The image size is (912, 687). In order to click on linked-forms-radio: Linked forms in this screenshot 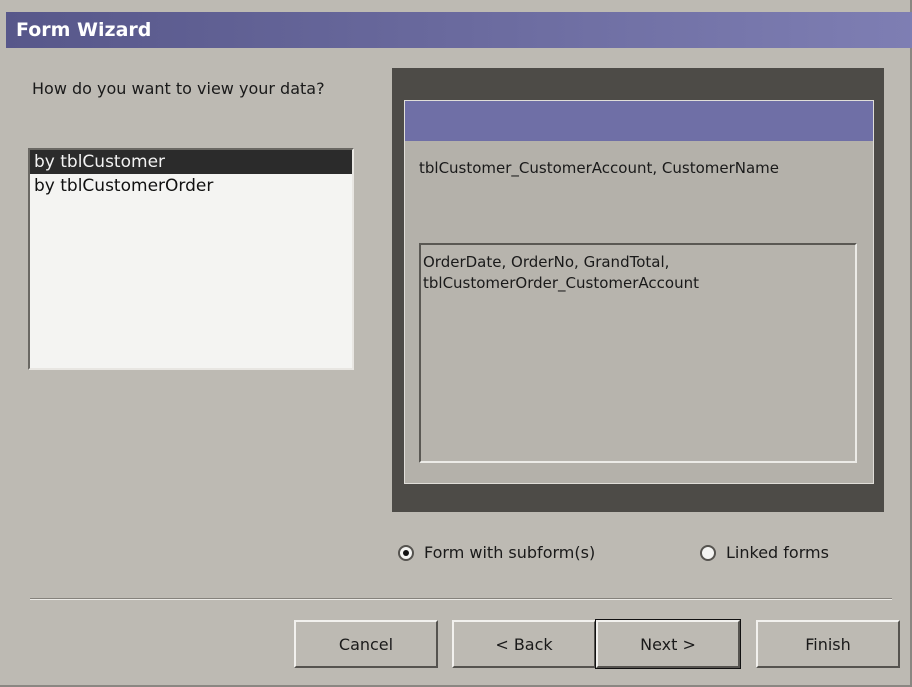, I will do `click(764, 552)`.